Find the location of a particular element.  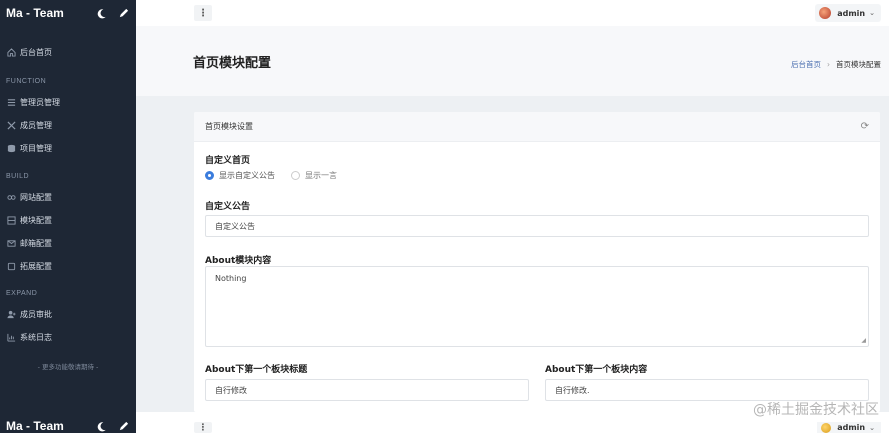

radio-quote: 显示一言 is located at coordinates (314, 175).